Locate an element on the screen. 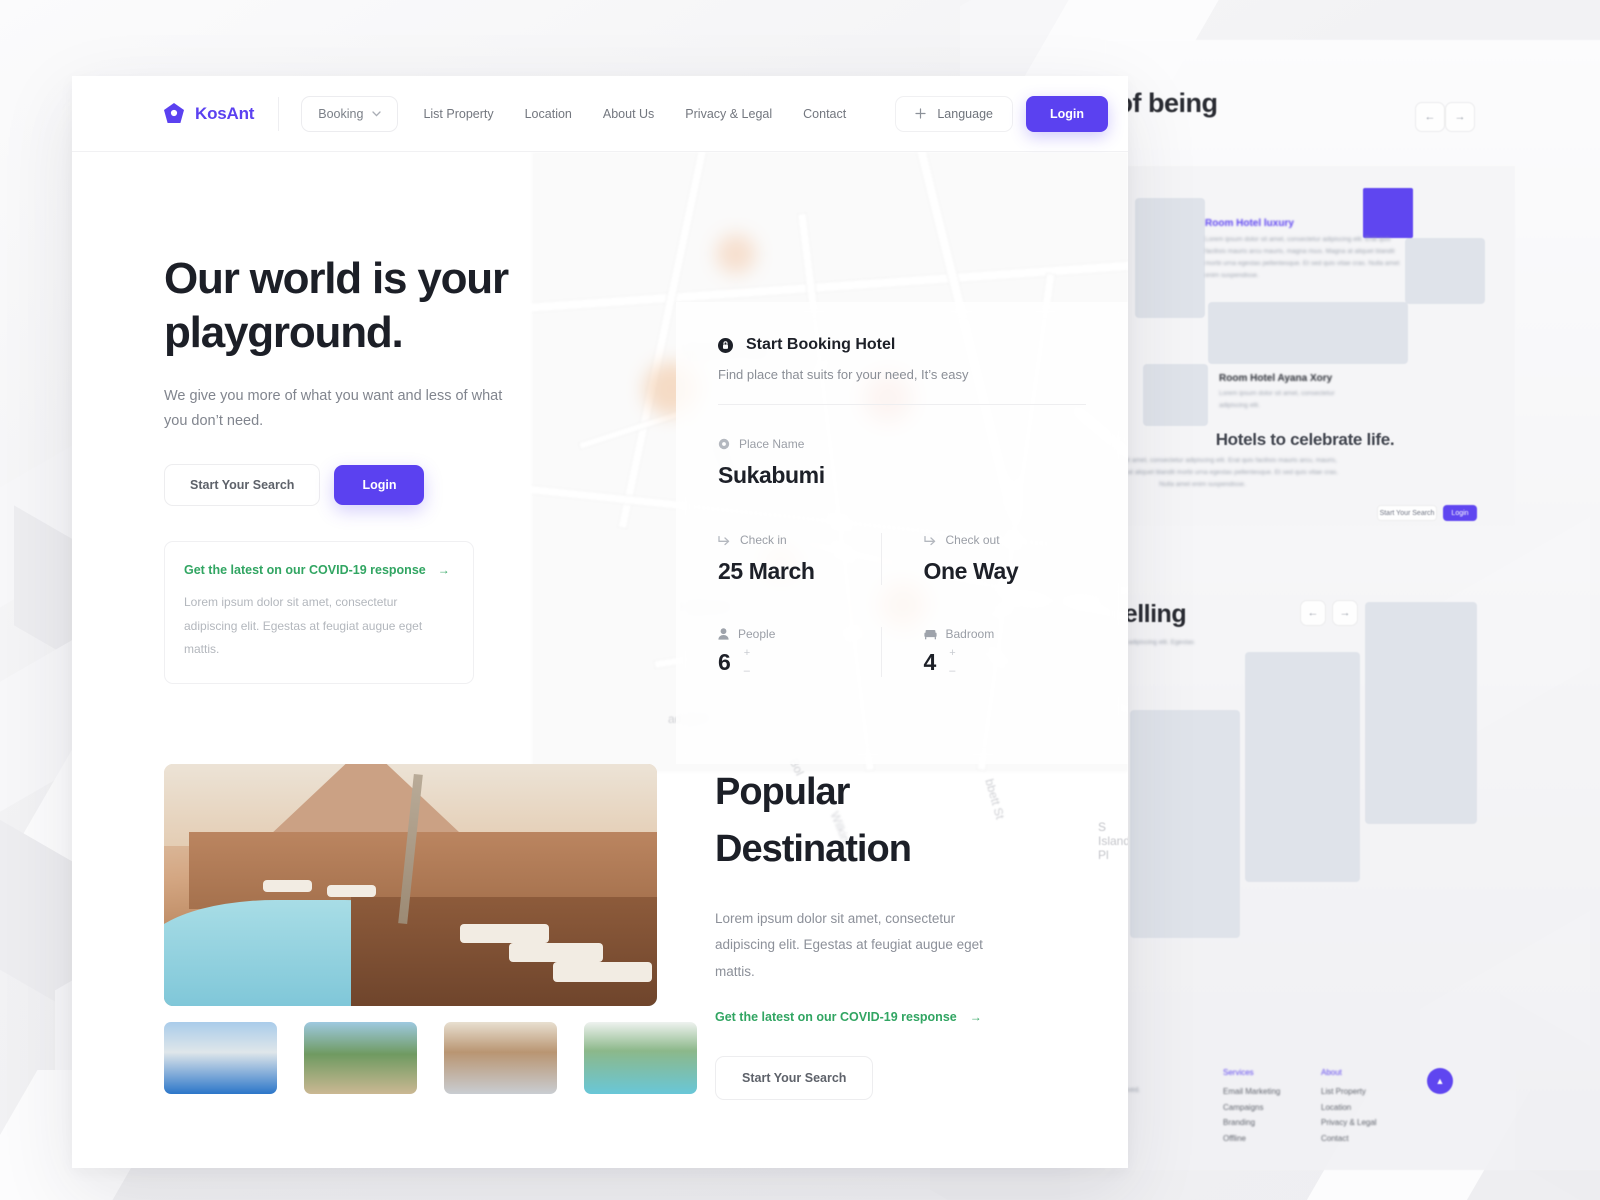  nav-link-list-property: List Property is located at coordinates (458, 114).